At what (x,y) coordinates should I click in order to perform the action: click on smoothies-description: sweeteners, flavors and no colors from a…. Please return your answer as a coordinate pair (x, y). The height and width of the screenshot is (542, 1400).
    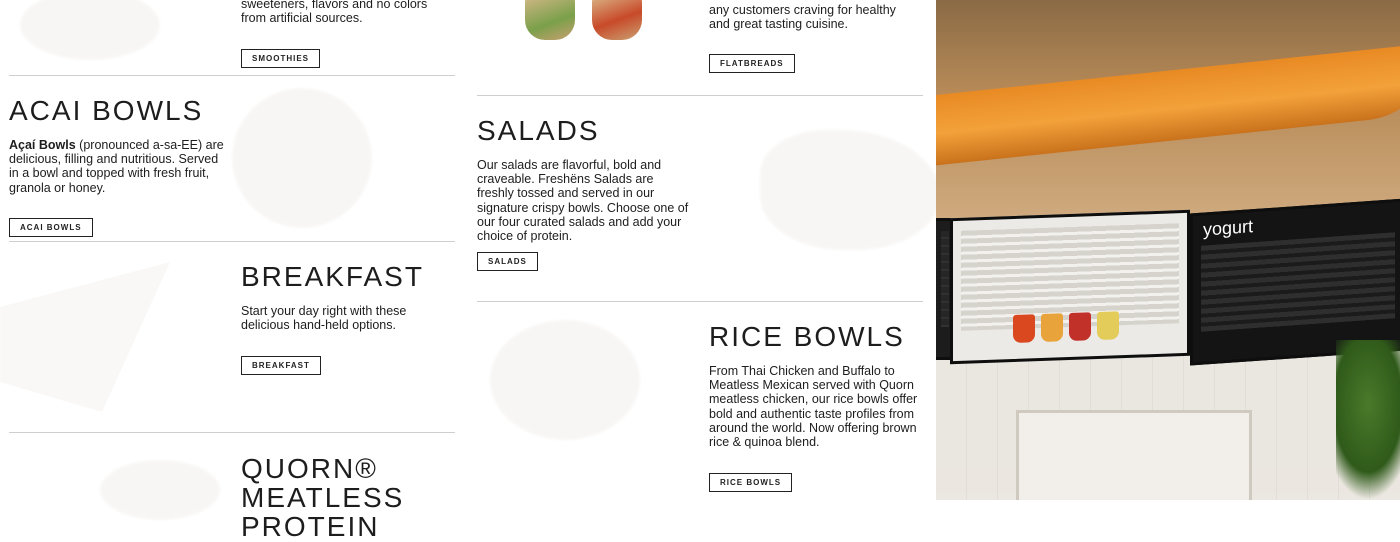
    Looking at the image, I should click on (334, 13).